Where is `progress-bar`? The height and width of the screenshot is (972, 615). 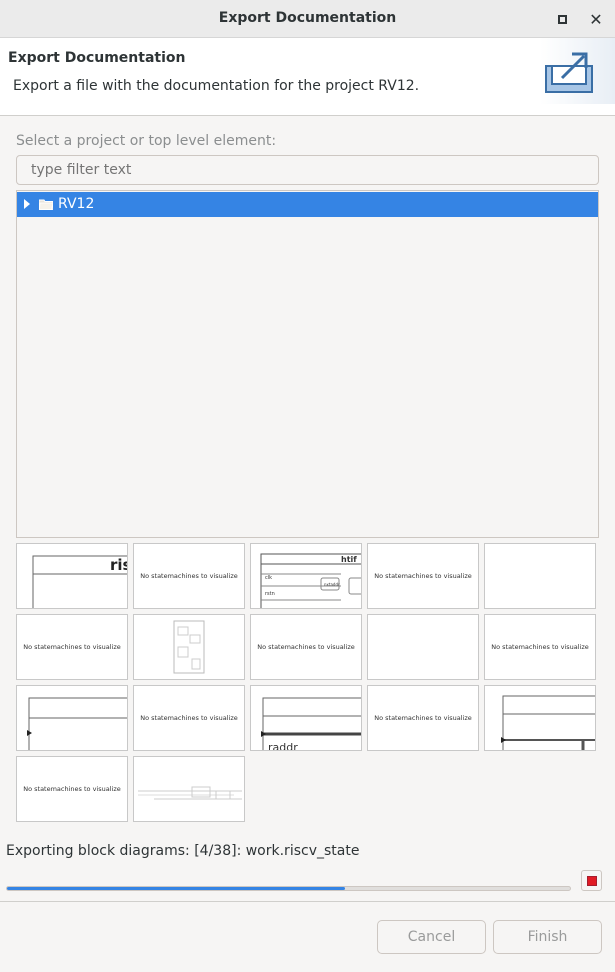 progress-bar is located at coordinates (288, 888).